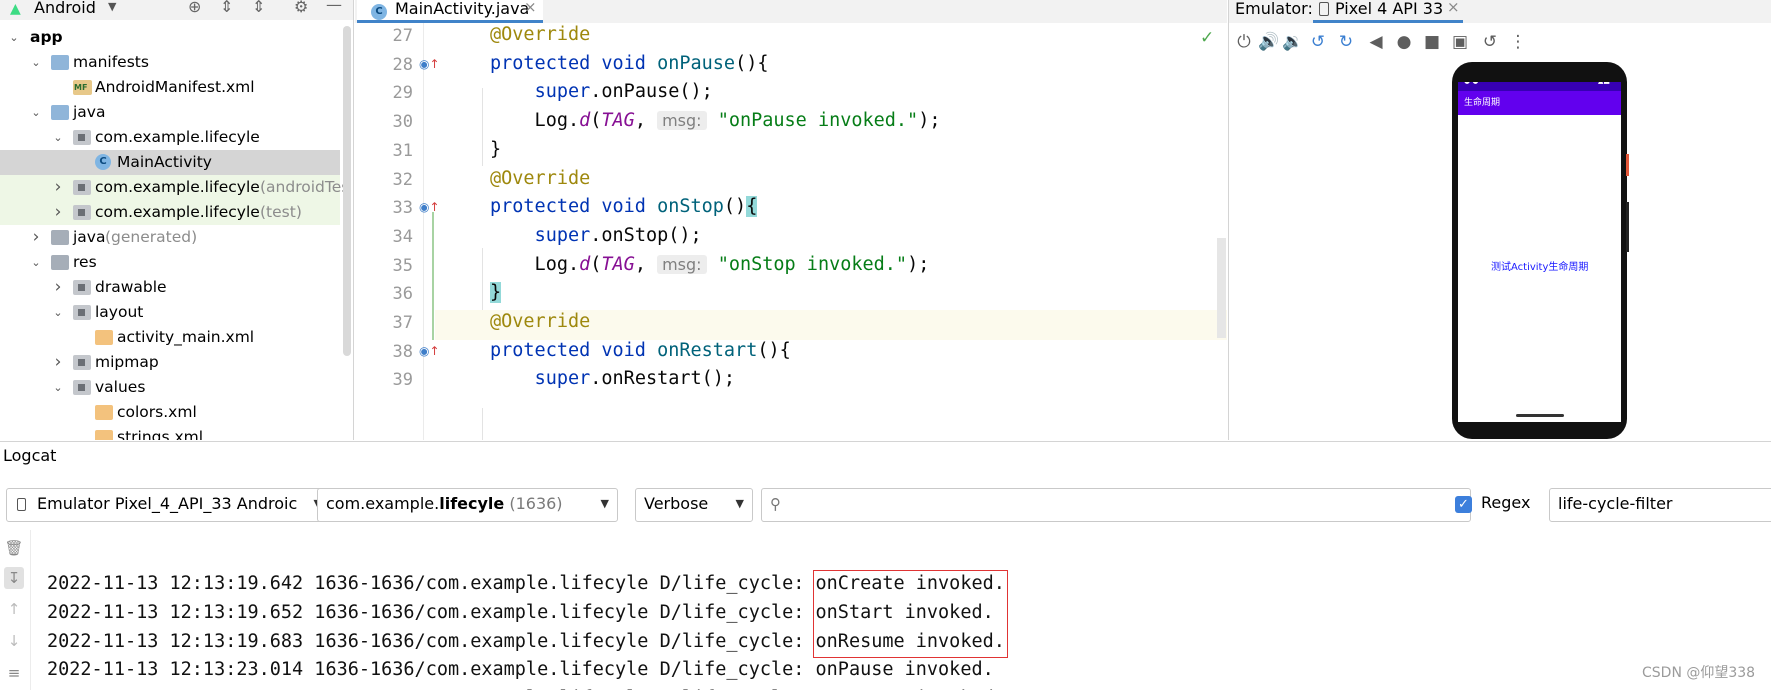  Describe the element at coordinates (402, 36) in the screenshot. I see `line-number: 27` at that location.